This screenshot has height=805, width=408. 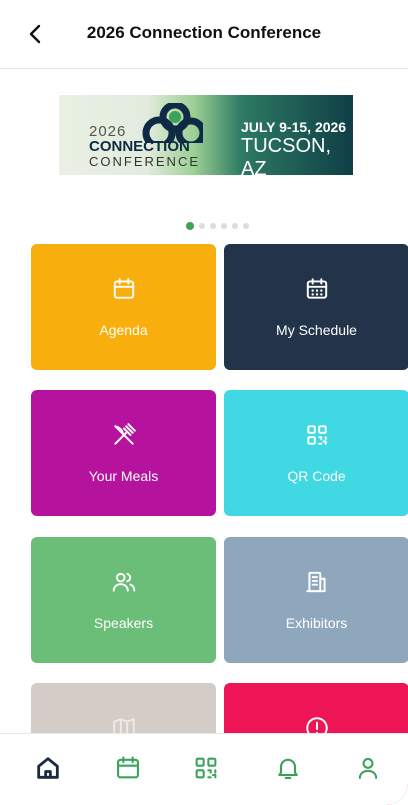 I want to click on nav-calendar-icon, so click(x=128, y=768).